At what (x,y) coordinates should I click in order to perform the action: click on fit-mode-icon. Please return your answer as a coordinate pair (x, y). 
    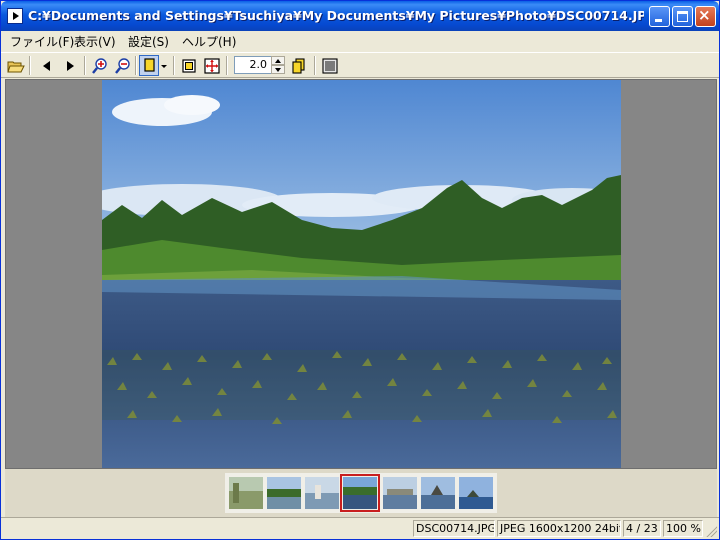
    Looking at the image, I should click on (149, 65).